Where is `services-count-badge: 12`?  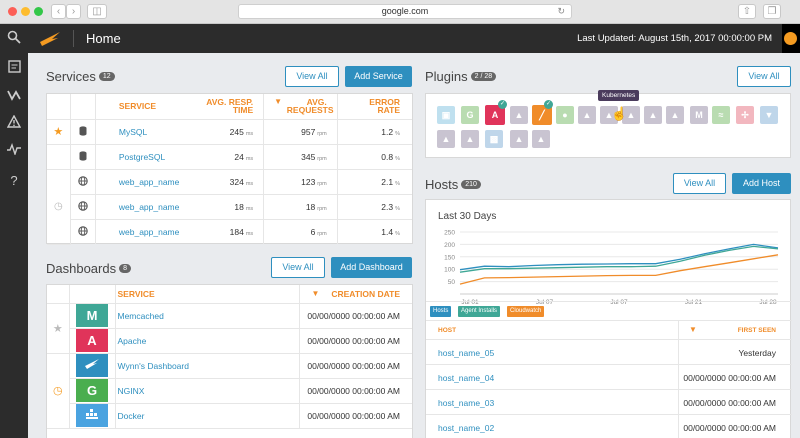 services-count-badge: 12 is located at coordinates (106, 77).